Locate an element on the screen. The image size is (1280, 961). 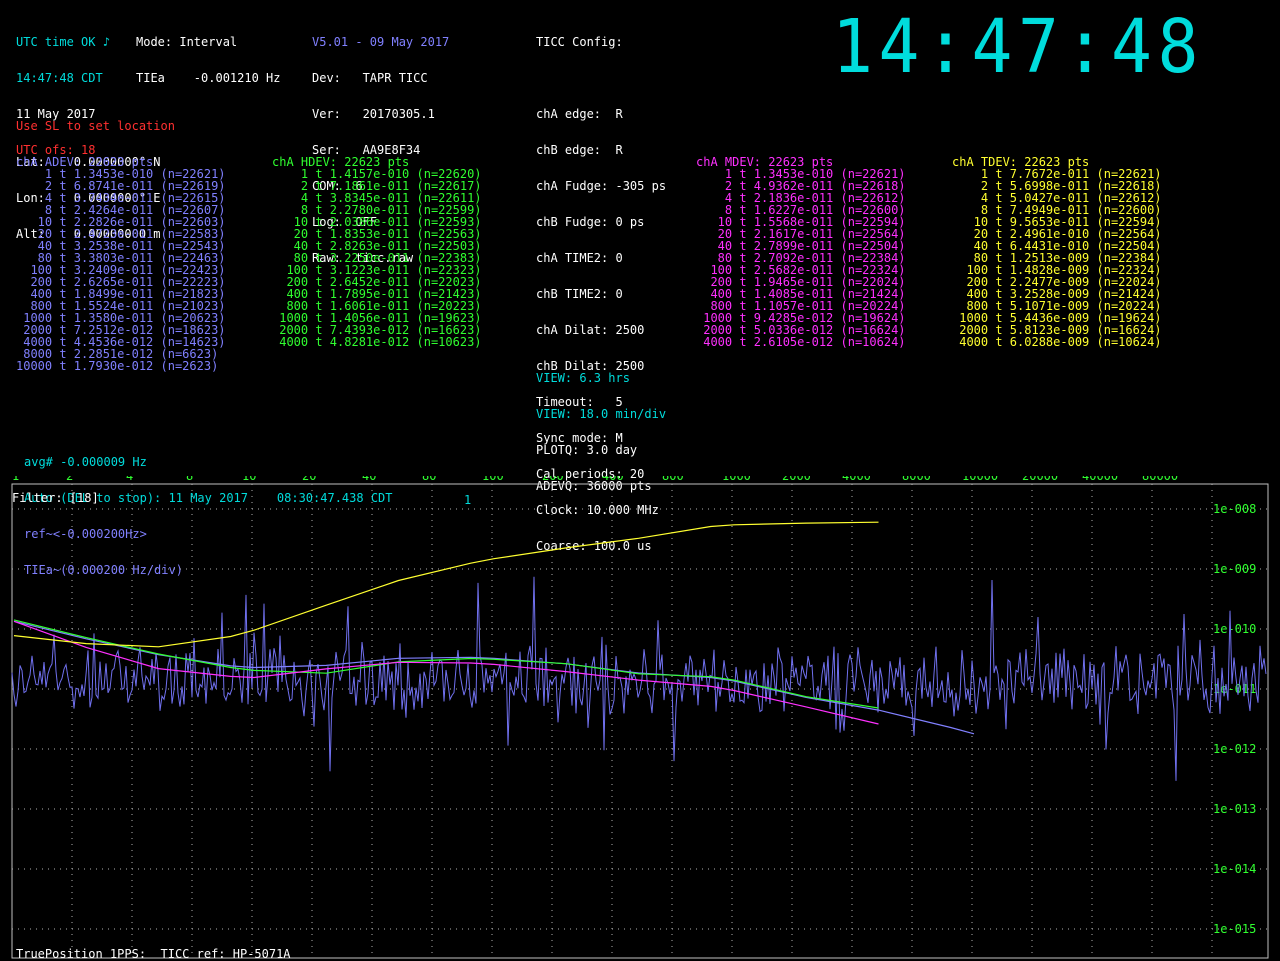
config-line: chB edge: R is located at coordinates (579, 150).